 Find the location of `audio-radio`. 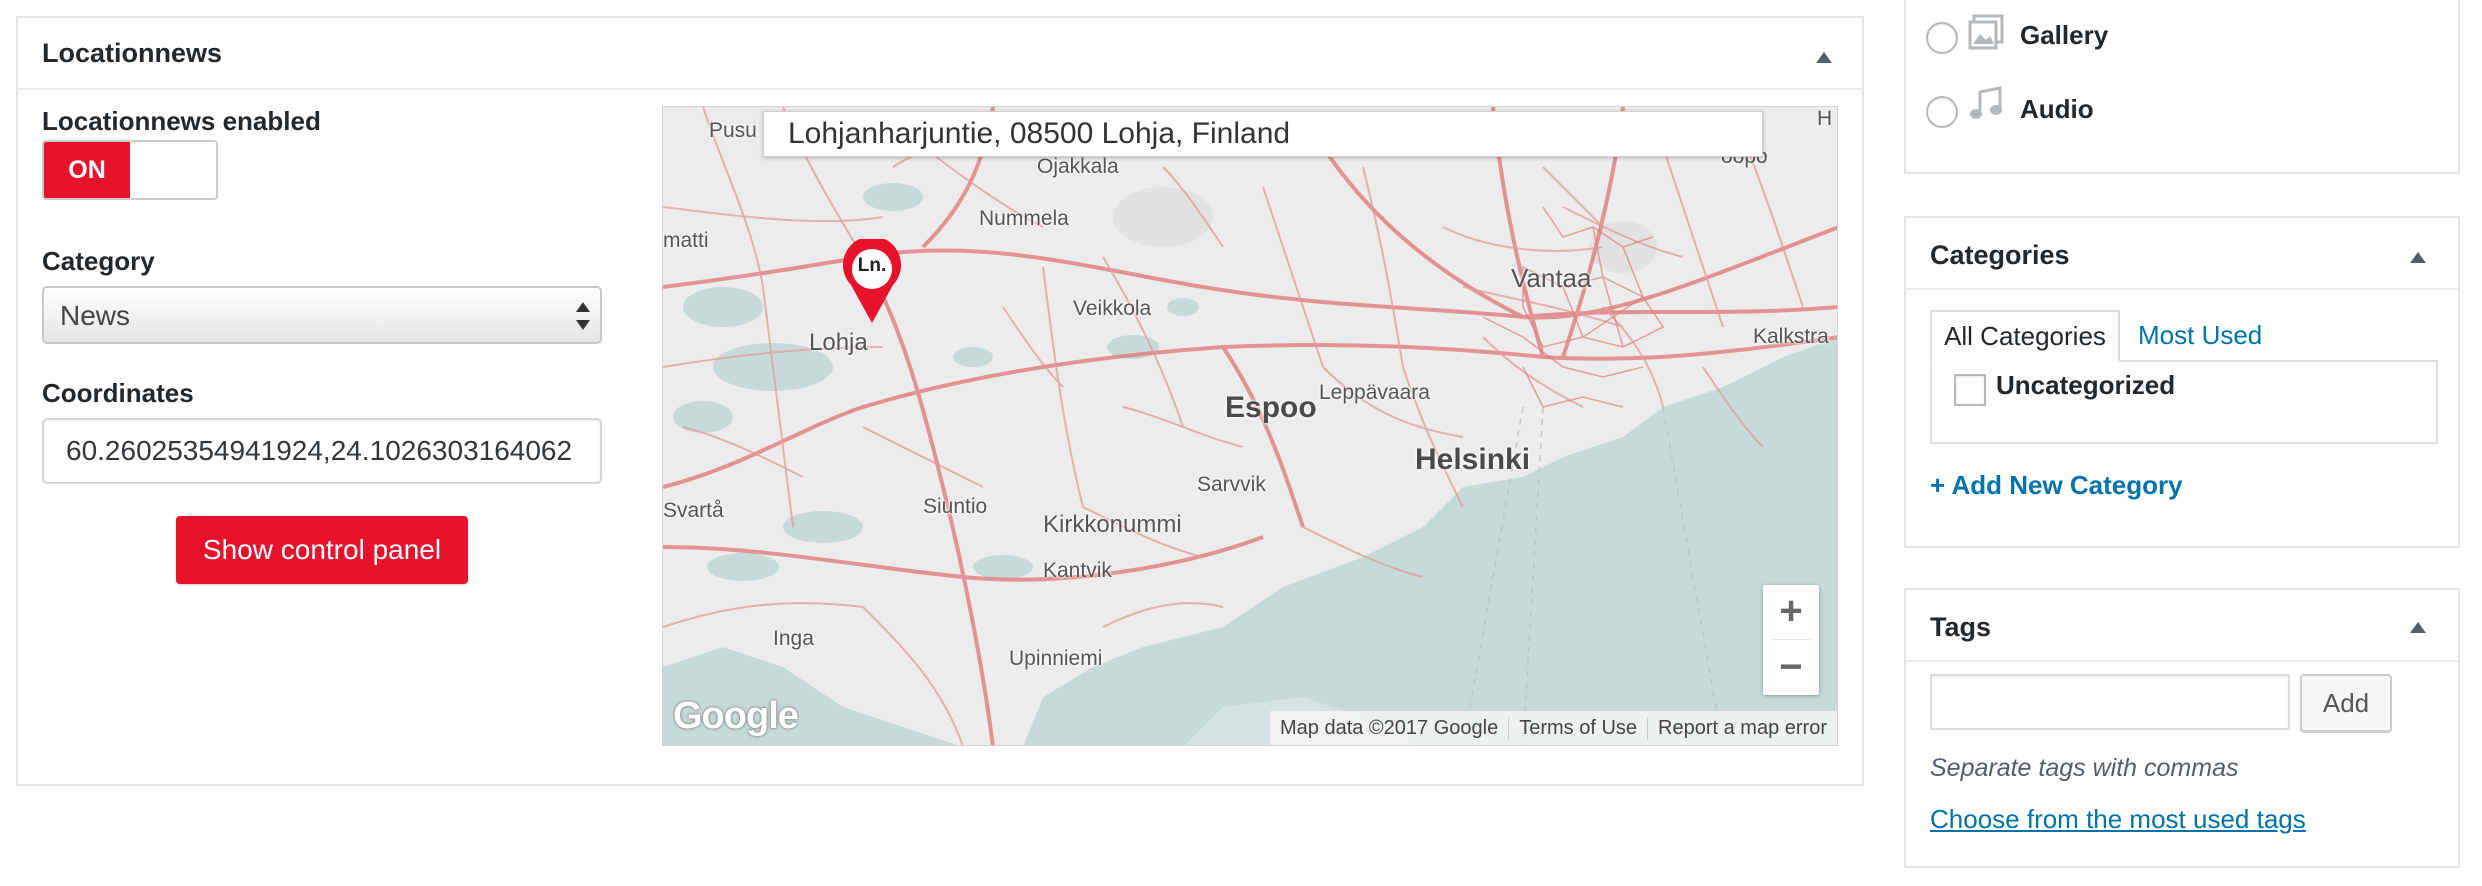

audio-radio is located at coordinates (1942, 112).